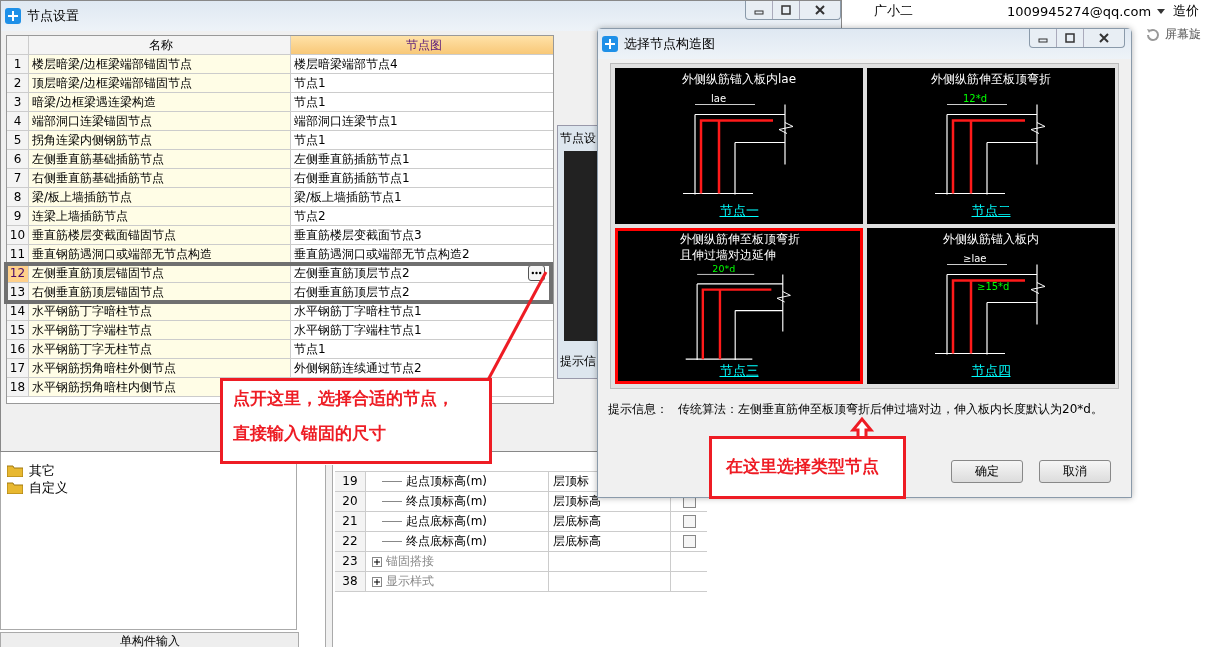 This screenshot has width=1210, height=647. What do you see at coordinates (18, 159) in the screenshot?
I see `row-number: 6` at bounding box center [18, 159].